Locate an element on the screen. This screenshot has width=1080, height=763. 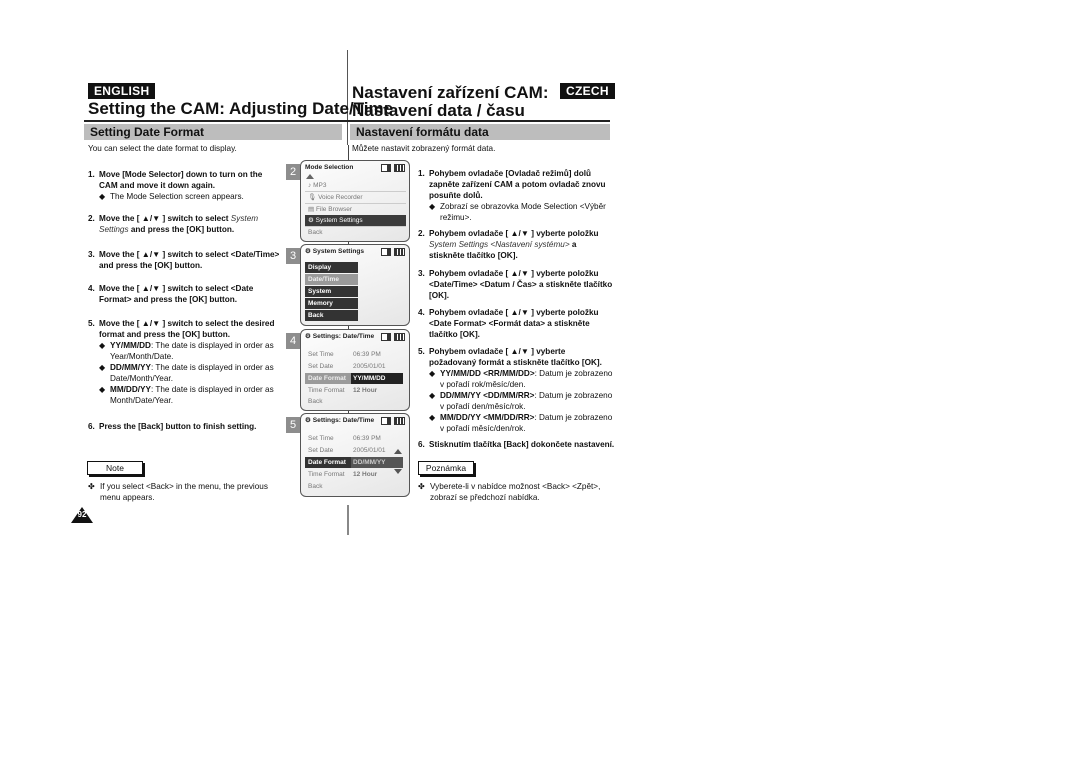
menu-item-voice-recorder: 🎙 Voice Recorder is located at coordinates (355, 198).